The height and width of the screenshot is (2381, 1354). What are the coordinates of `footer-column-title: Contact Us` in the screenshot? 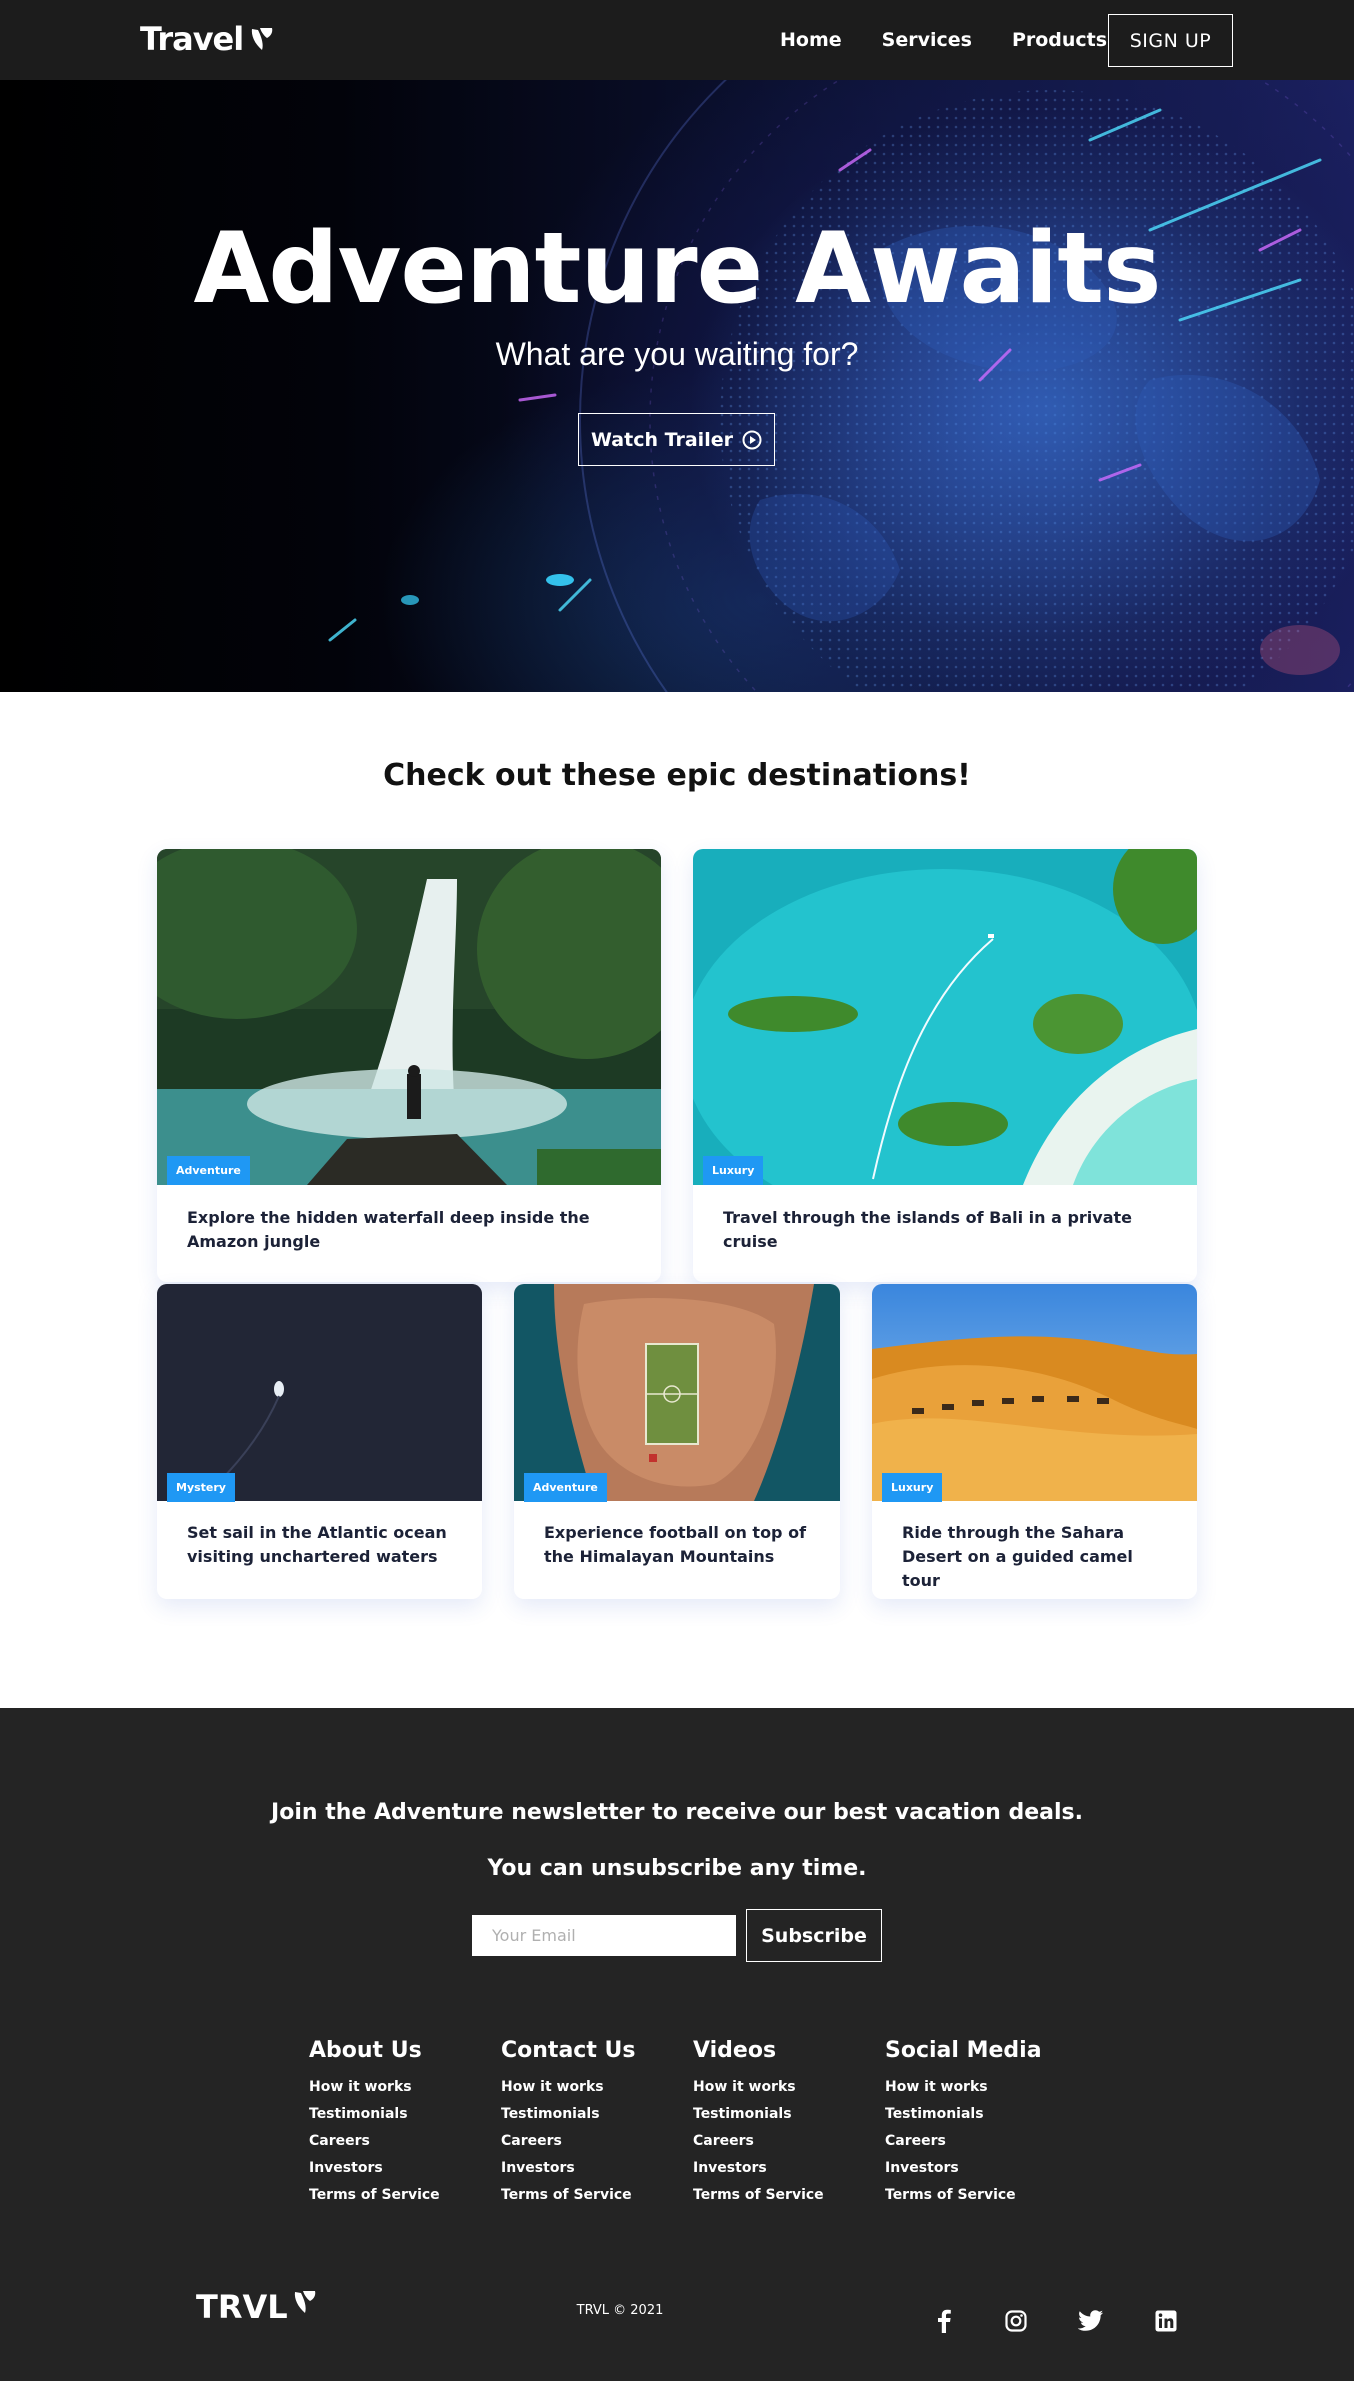 It's located at (568, 2050).